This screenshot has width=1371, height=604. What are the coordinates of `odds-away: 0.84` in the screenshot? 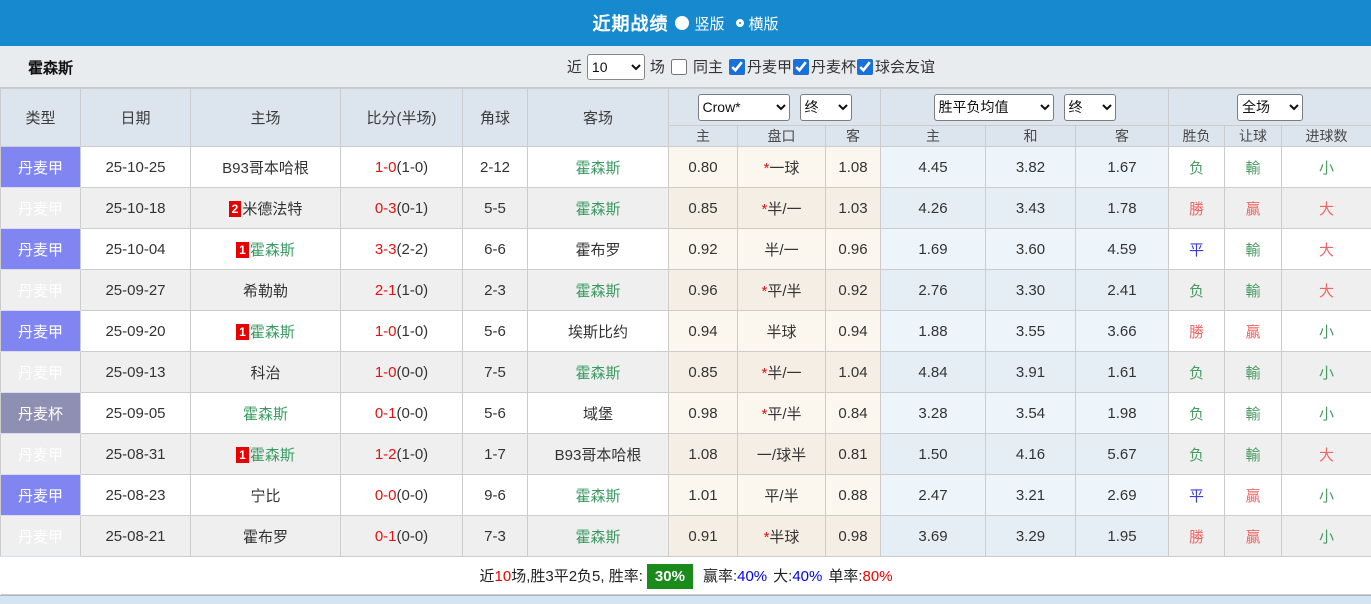 It's located at (853, 413).